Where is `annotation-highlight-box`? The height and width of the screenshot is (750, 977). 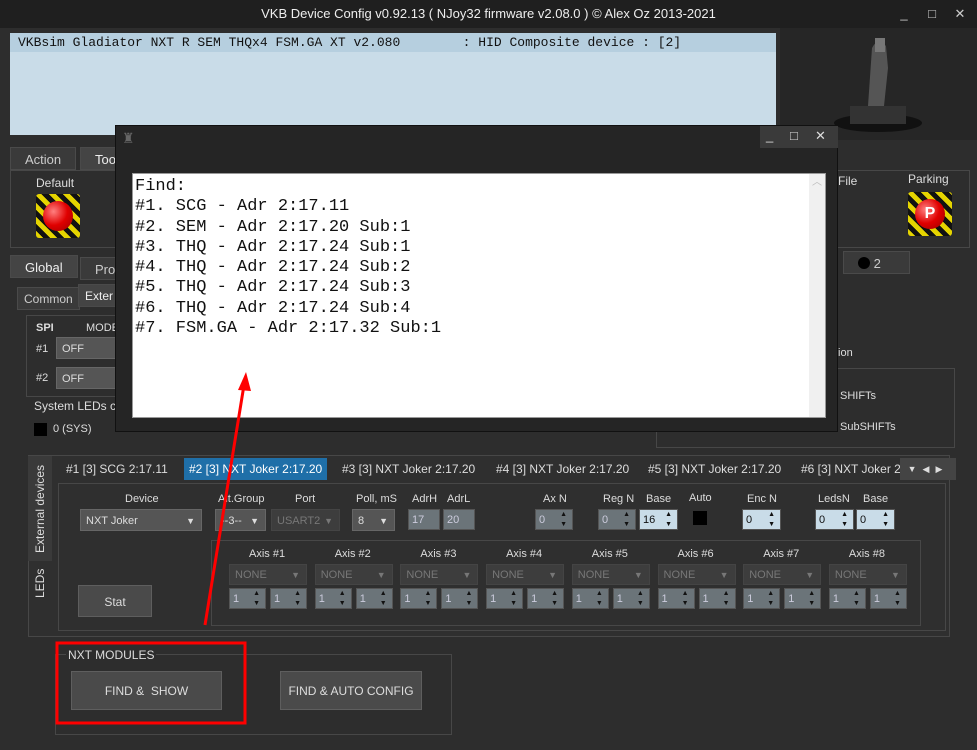
annotation-highlight-box is located at coordinates (151, 683).